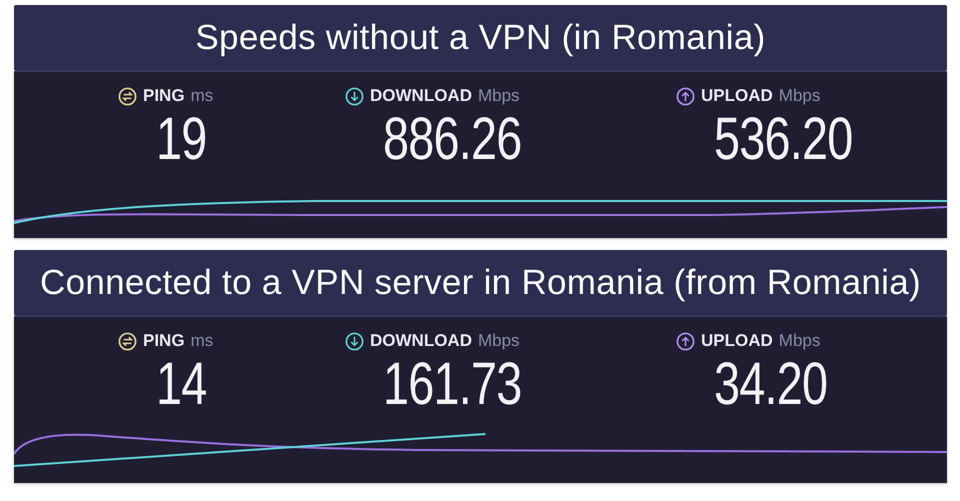 The width and height of the screenshot is (960, 501). Describe the element at coordinates (181, 139) in the screenshot. I see `metric-value: 19` at that location.